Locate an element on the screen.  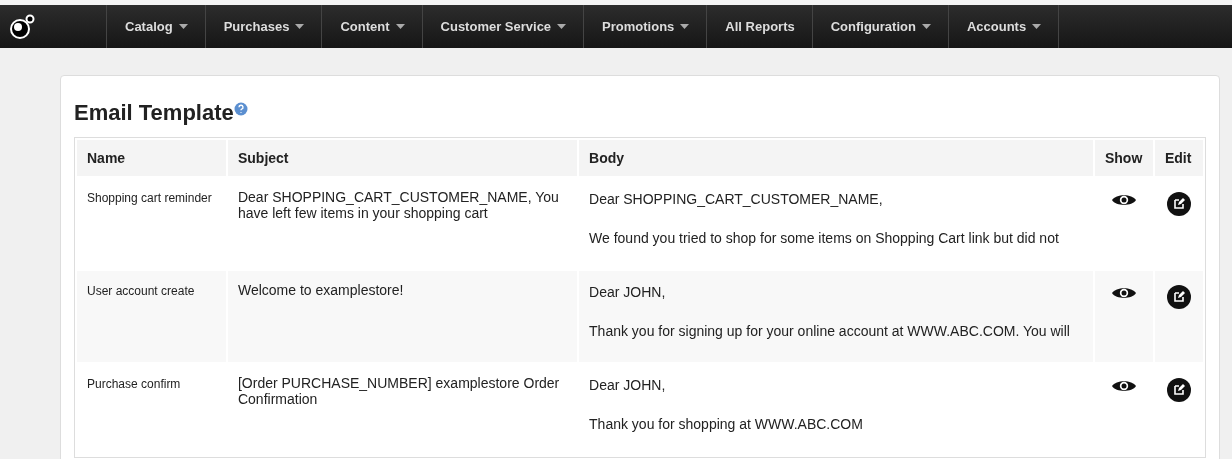
body-text: Thank you for shopping at WWW.ABC.COM is located at coordinates (726, 424).